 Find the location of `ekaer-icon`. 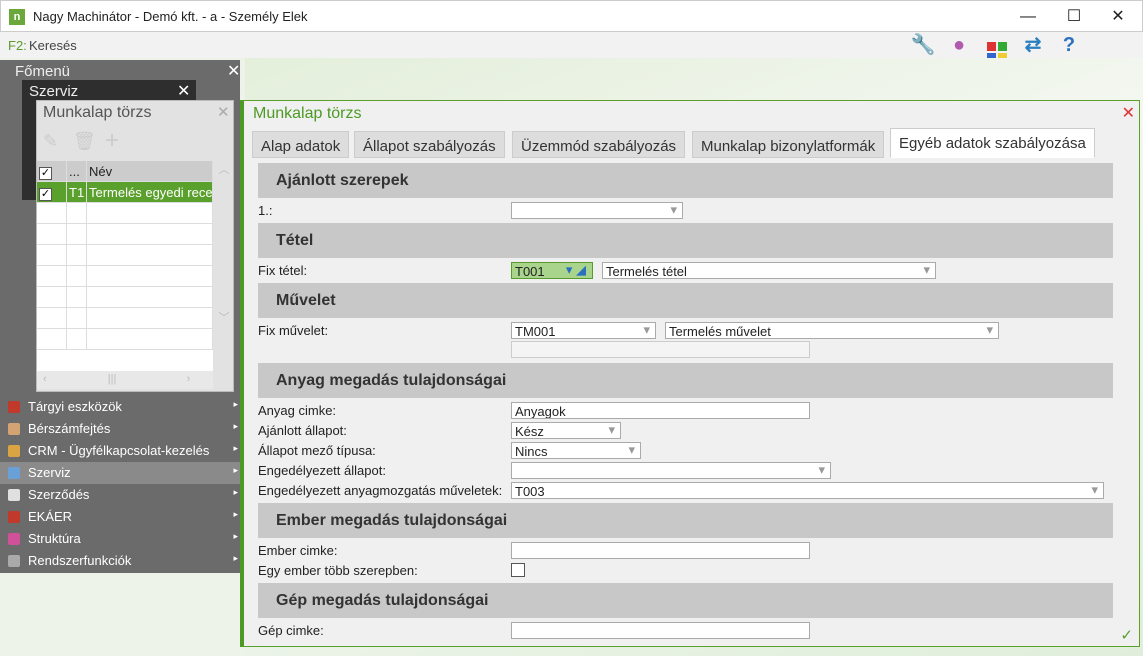

ekaer-icon is located at coordinates (14, 517).